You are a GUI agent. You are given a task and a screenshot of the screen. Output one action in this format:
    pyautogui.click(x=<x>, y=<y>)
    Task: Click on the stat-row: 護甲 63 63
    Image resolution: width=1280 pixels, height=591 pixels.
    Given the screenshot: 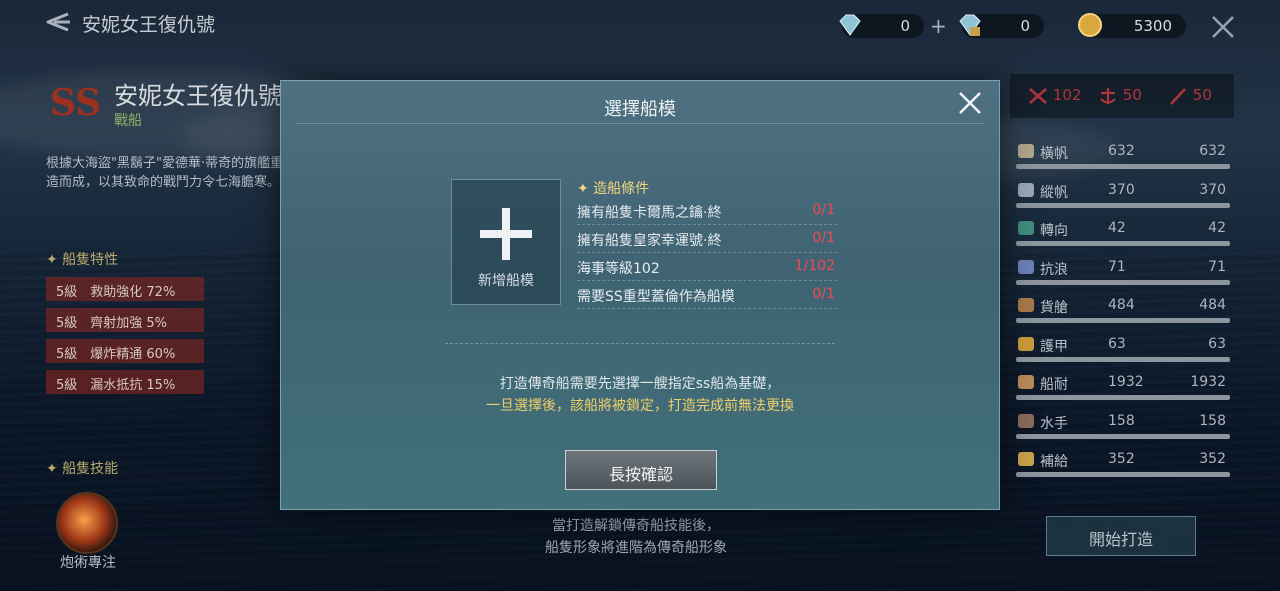 What is the action you would take?
    pyautogui.click(x=1123, y=347)
    